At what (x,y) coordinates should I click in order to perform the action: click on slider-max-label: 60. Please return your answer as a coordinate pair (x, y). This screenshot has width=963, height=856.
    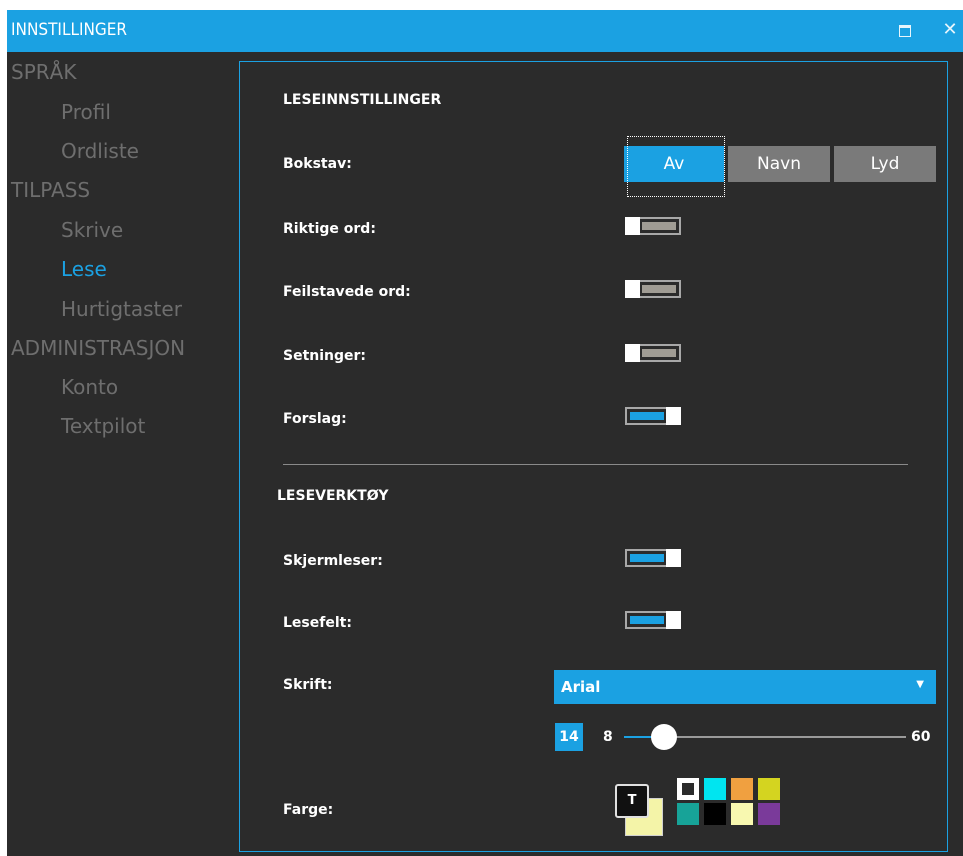
    Looking at the image, I should click on (921, 737).